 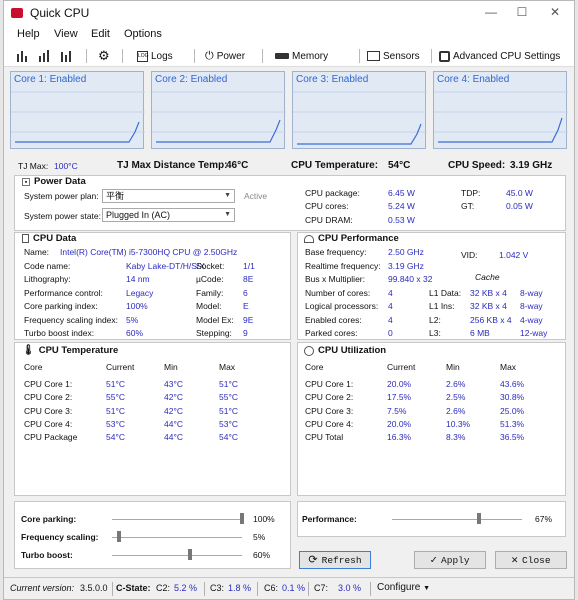 What do you see at coordinates (242, 518) in the screenshot?
I see `core-parking-slider-thumb` at bounding box center [242, 518].